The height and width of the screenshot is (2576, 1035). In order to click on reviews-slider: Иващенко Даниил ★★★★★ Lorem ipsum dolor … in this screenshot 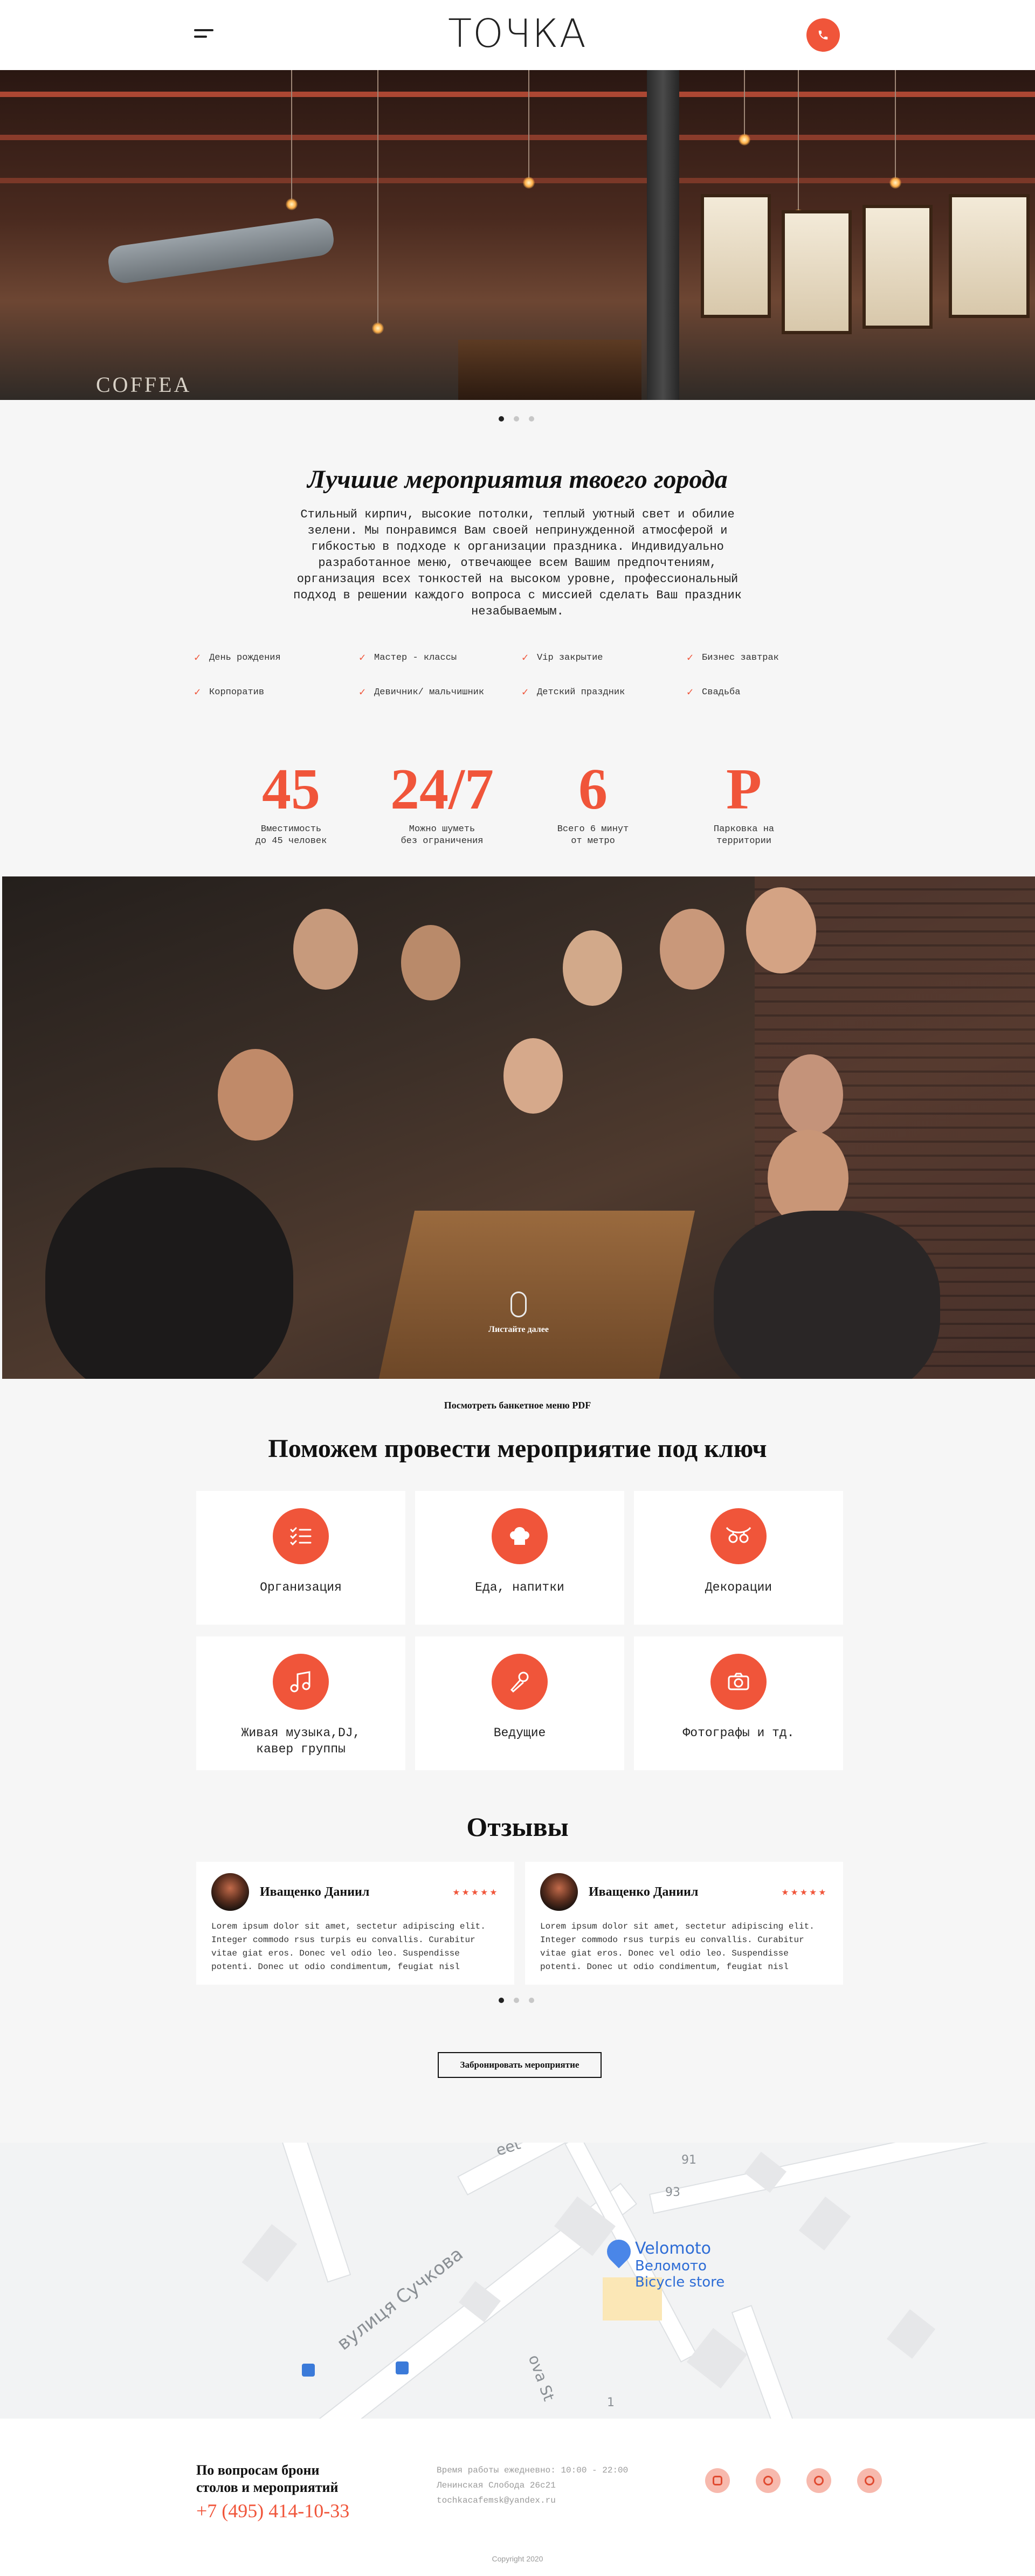, I will do `click(519, 1923)`.